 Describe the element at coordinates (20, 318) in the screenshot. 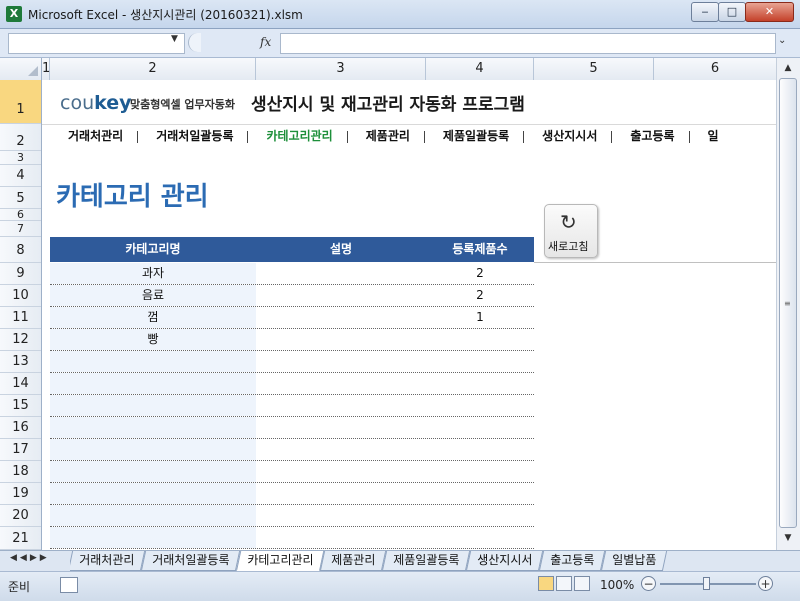

I see `row-header-11: 11` at that location.